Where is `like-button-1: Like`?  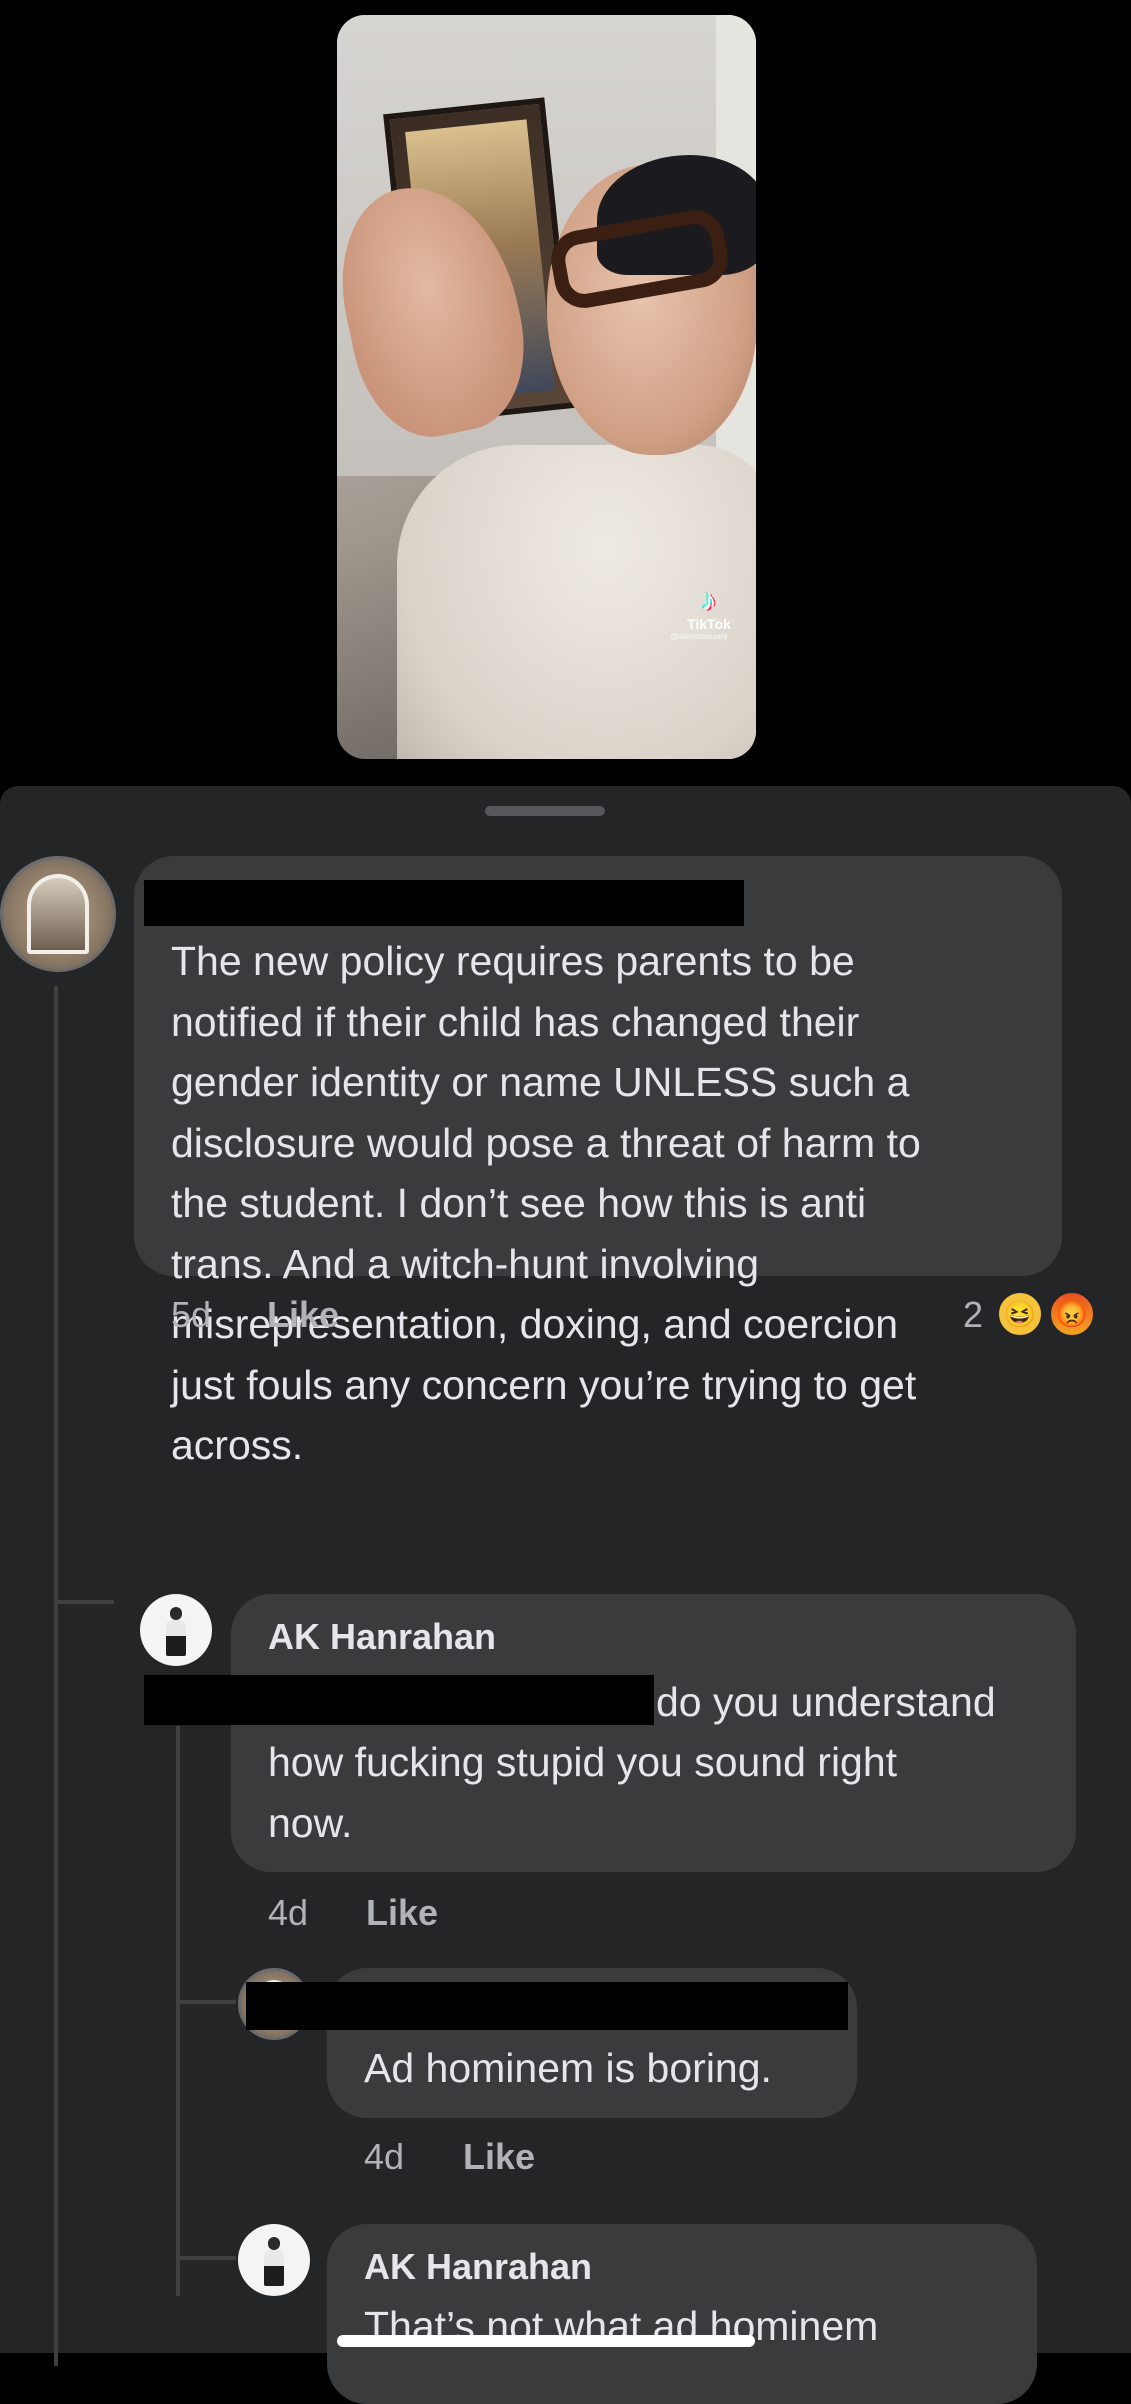 like-button-1: Like is located at coordinates (303, 1315).